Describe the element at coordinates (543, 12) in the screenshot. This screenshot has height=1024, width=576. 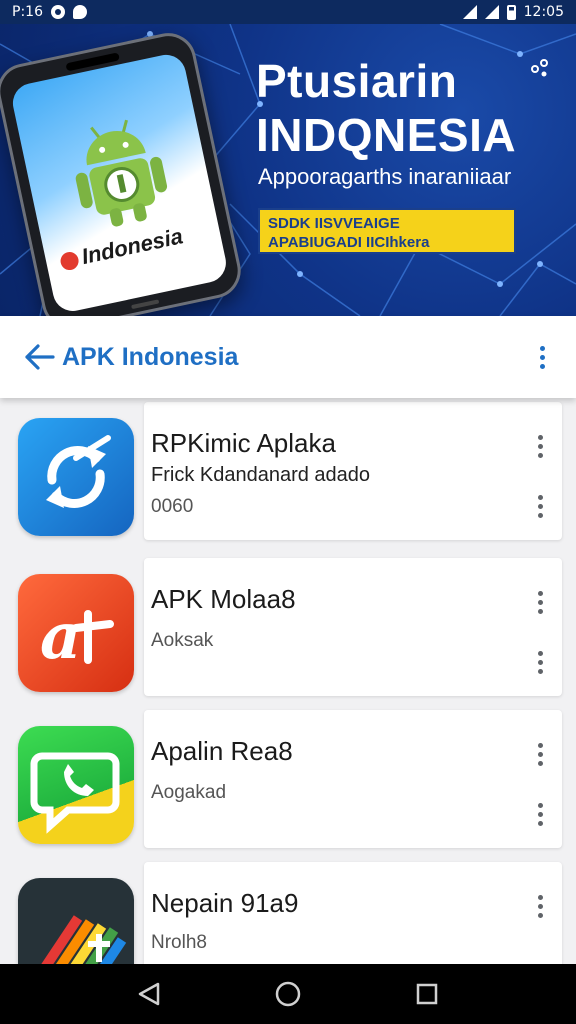
I see `status-time-right: 12:05` at that location.